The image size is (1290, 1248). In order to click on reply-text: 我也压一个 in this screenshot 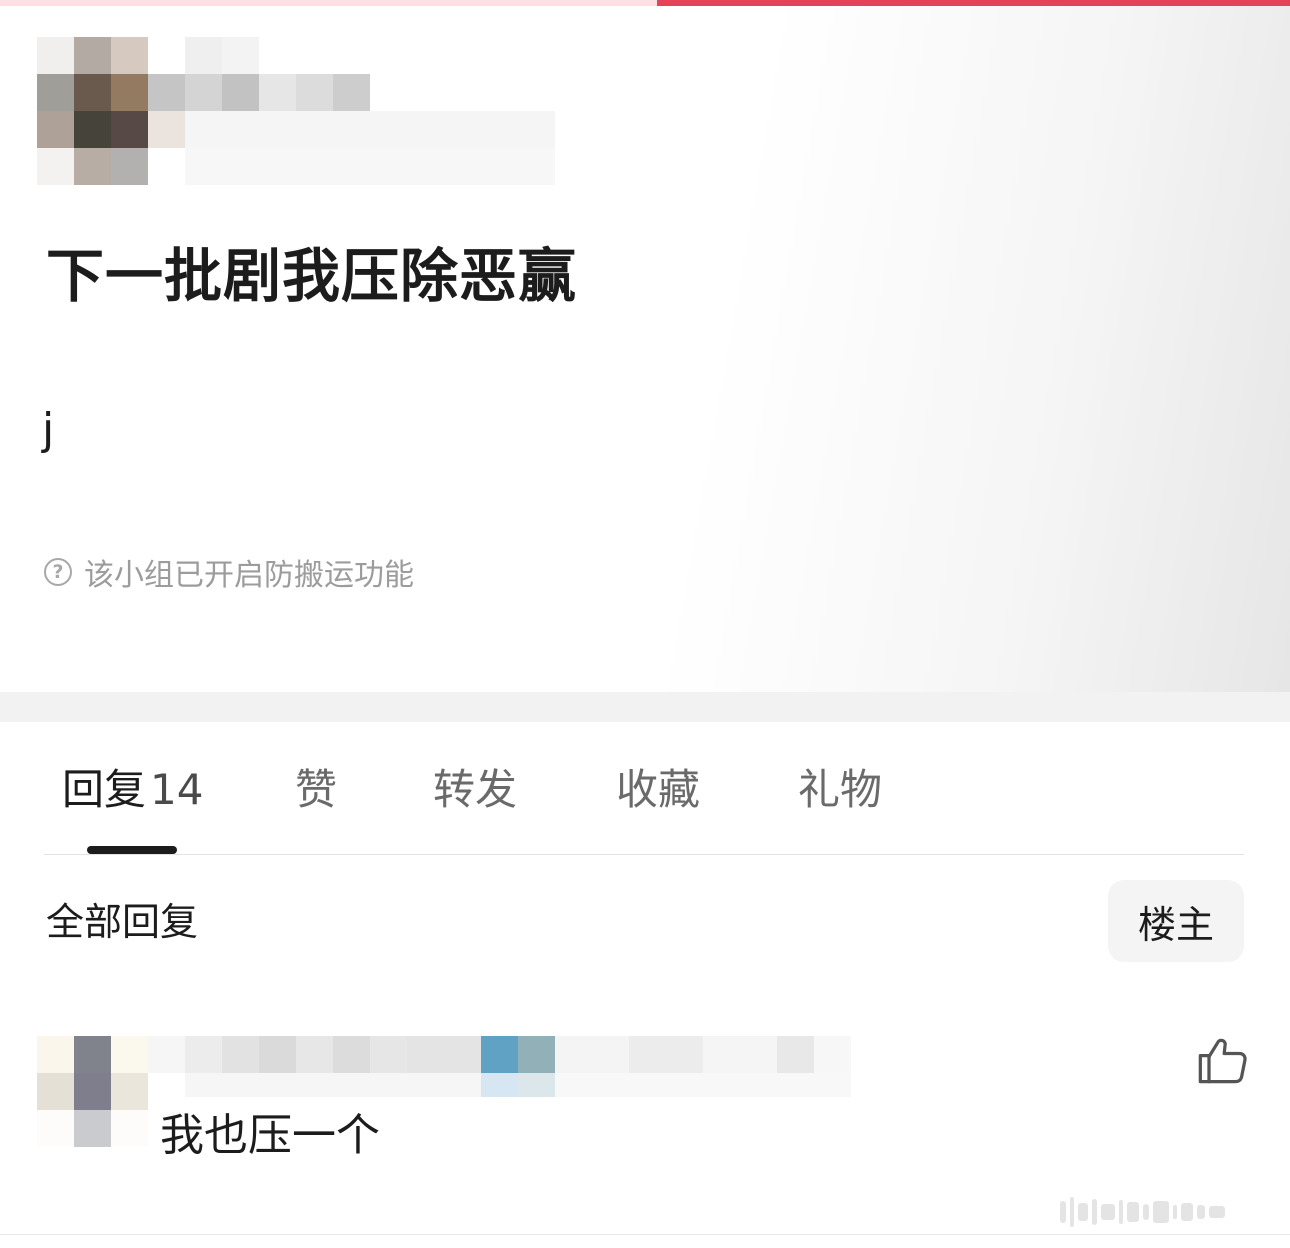, I will do `click(270, 1135)`.